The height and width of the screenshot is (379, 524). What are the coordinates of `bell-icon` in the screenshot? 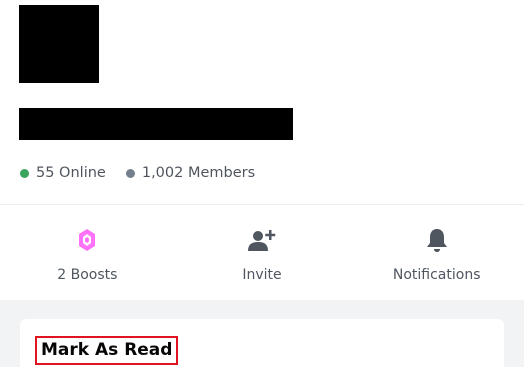 It's located at (437, 240).